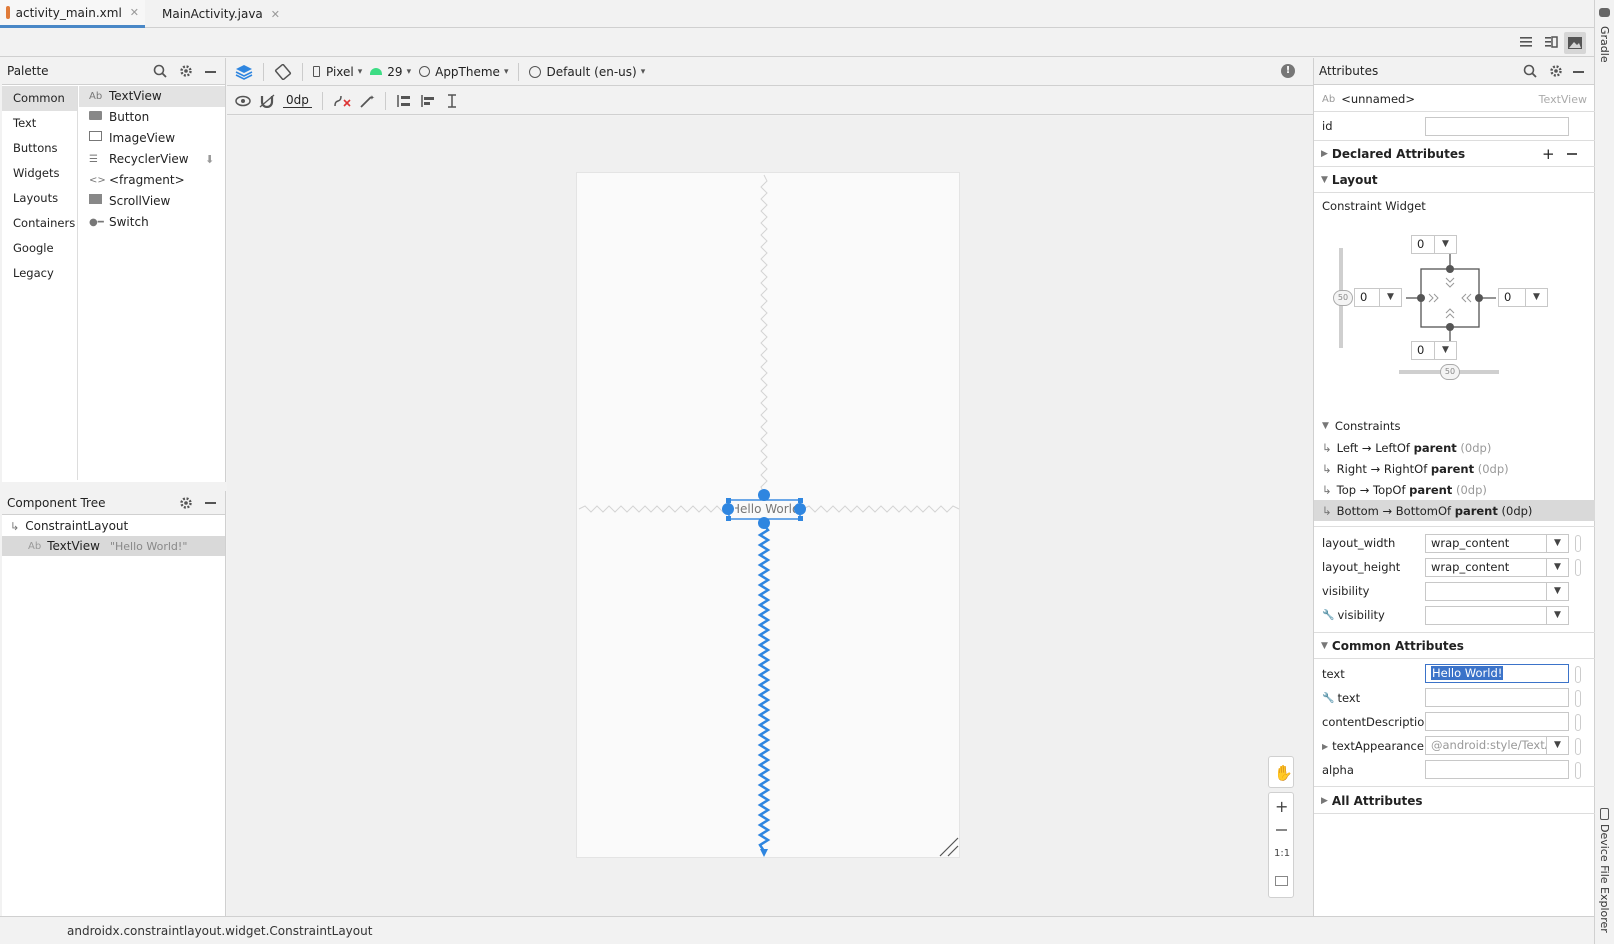  Describe the element at coordinates (244, 72) in the screenshot. I see `layers-icon` at that location.